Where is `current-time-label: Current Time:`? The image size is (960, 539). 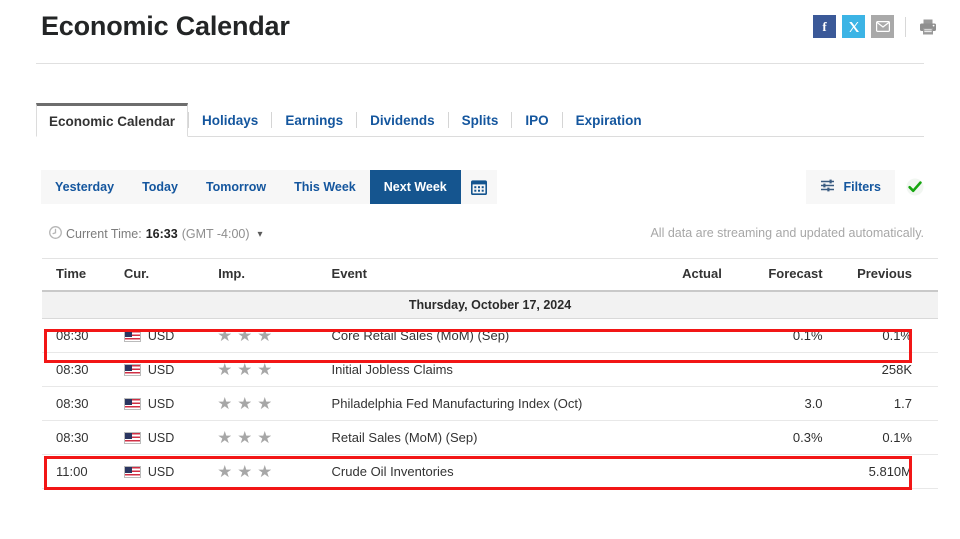 current-time-label: Current Time: is located at coordinates (104, 234).